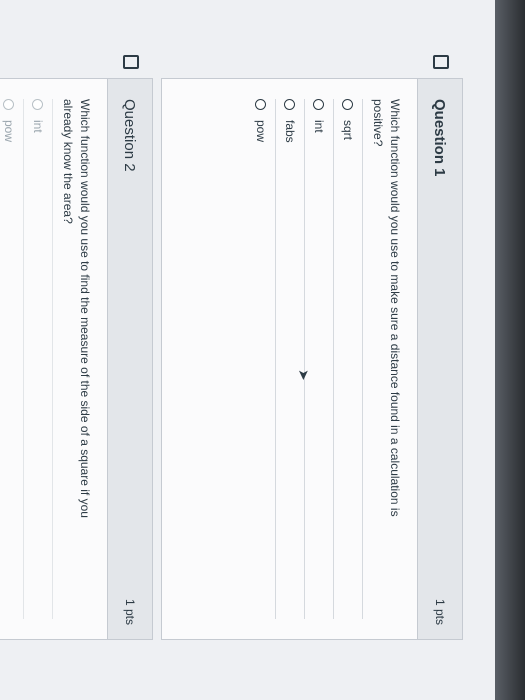 The height and width of the screenshot is (700, 525). I want to click on question-points-1: 1 pts, so click(440, 611).